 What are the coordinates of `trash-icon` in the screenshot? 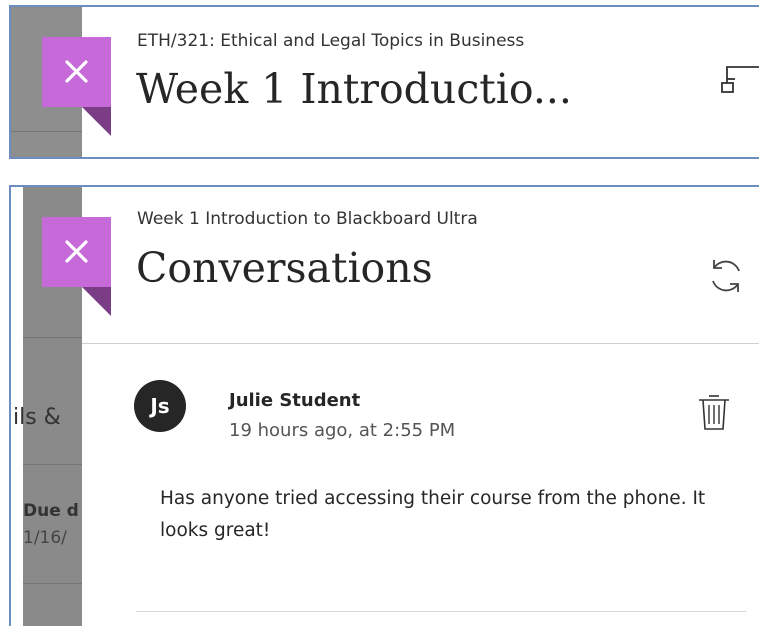 It's located at (714, 412).